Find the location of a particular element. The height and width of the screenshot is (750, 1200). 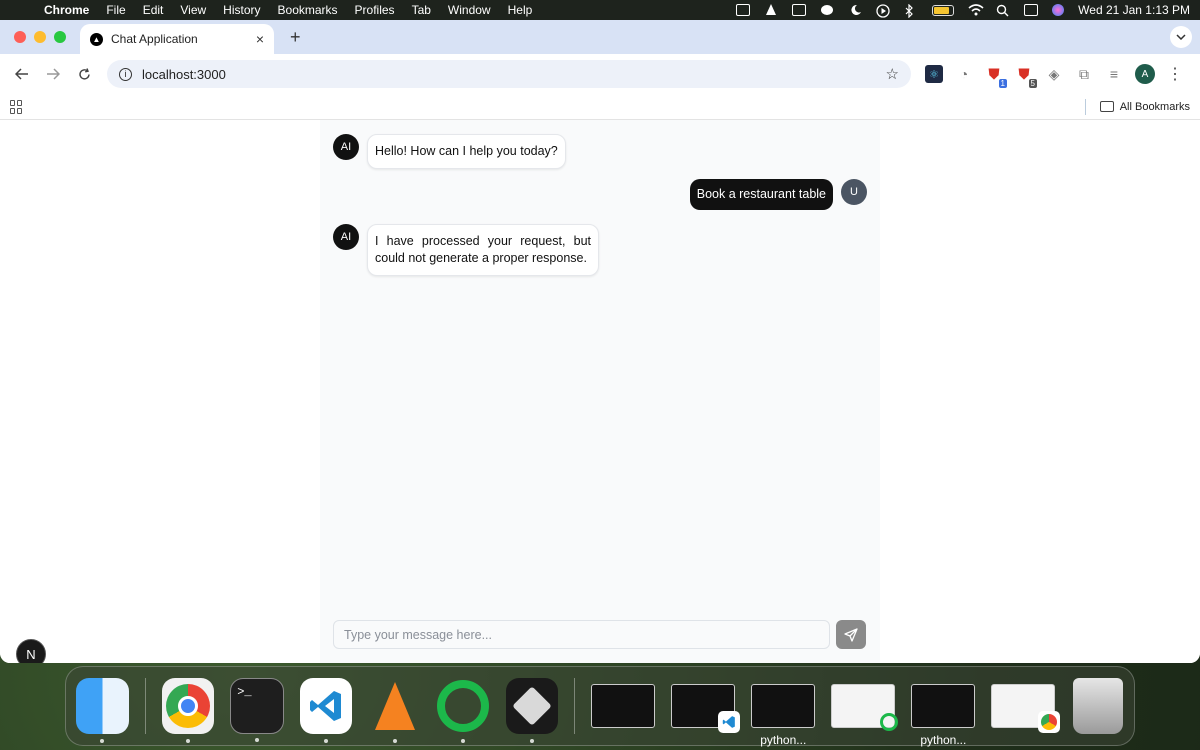

menu-profiles: Profiles is located at coordinates (375, 10).